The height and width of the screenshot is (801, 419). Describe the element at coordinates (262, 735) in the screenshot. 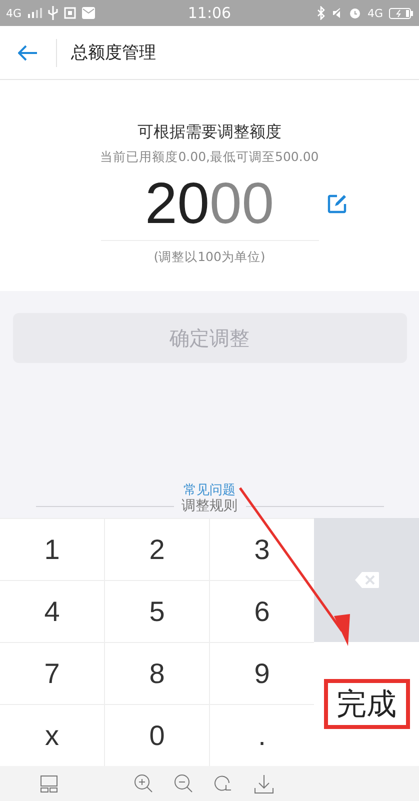

I see `keypad-key: .` at that location.